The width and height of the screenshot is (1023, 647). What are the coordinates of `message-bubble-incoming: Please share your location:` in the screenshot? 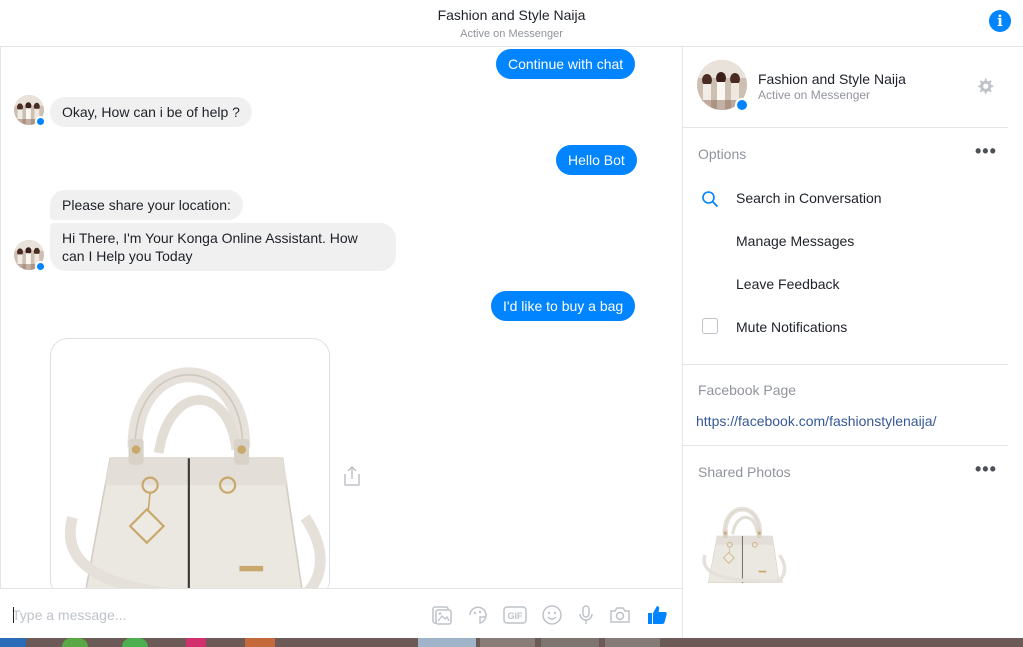 It's located at (146, 205).